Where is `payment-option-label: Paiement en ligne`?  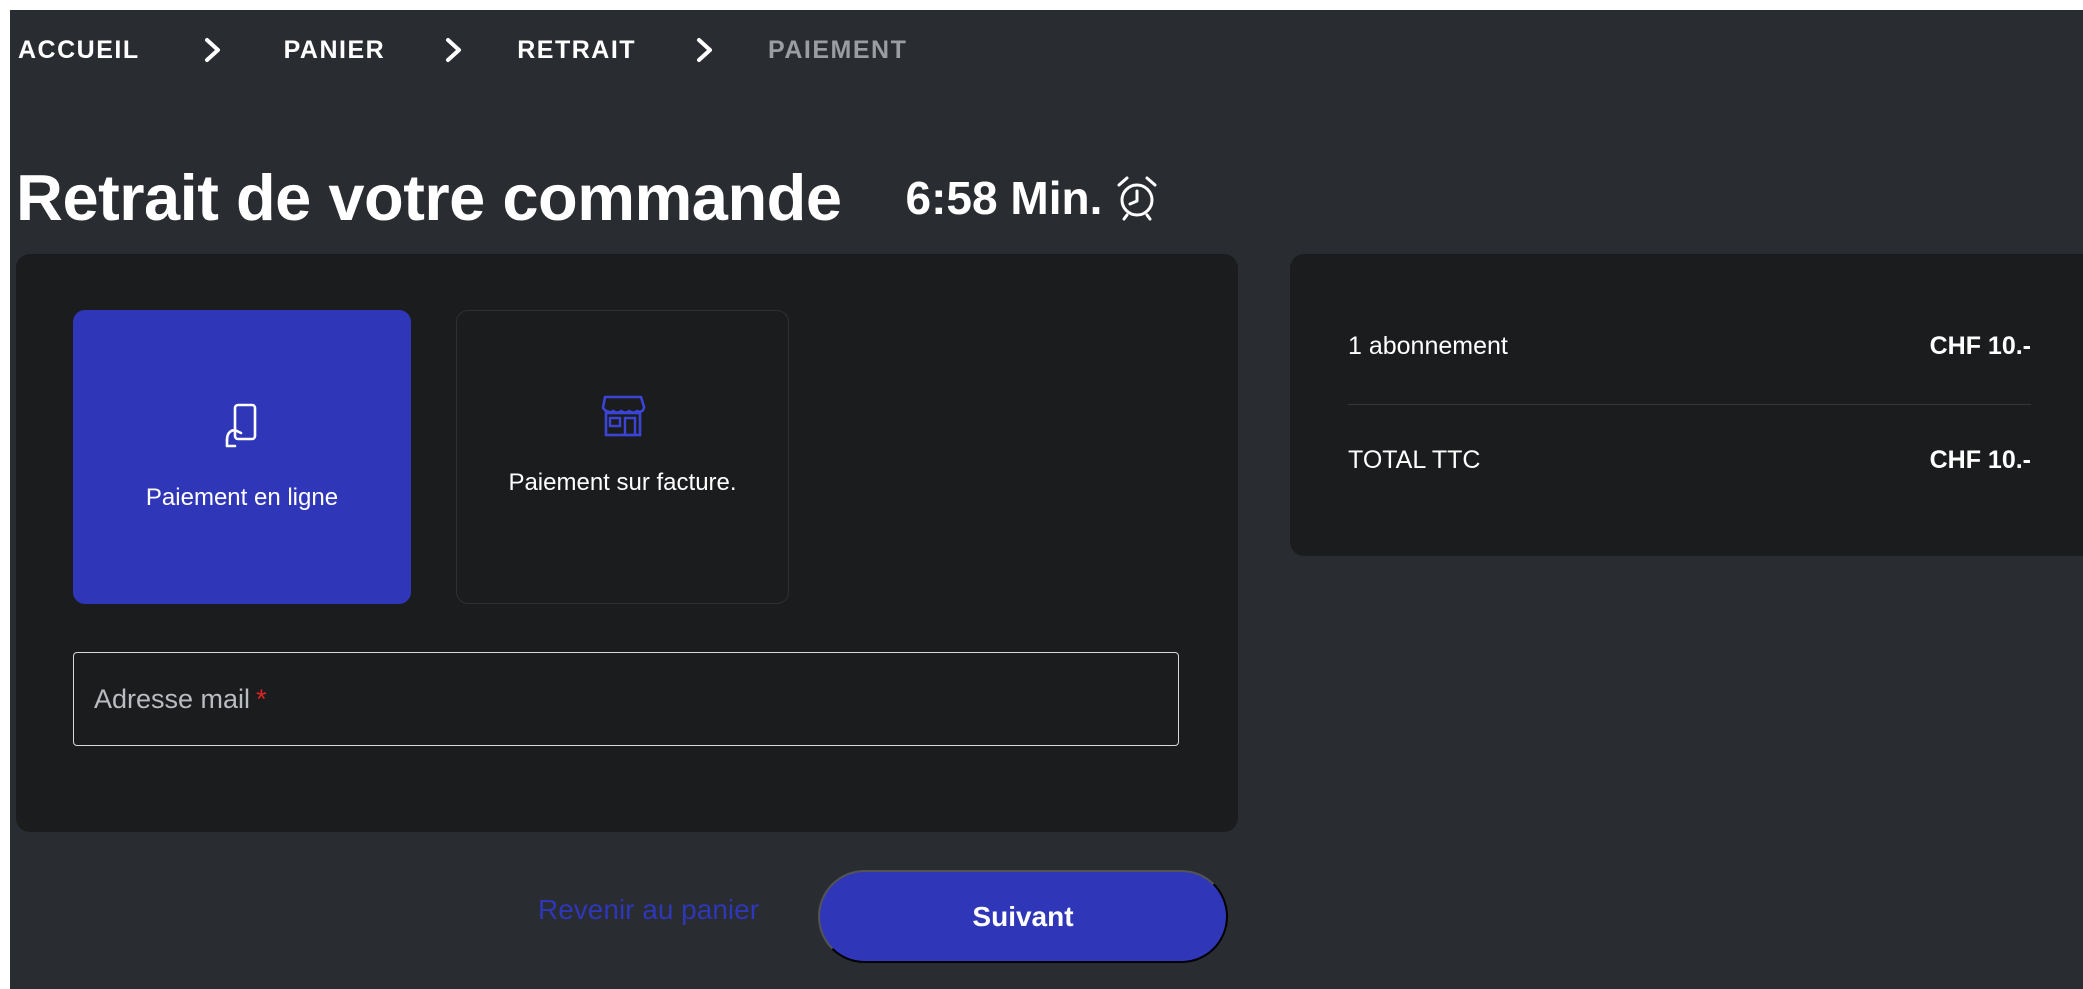
payment-option-label: Paiement en ligne is located at coordinates (242, 497).